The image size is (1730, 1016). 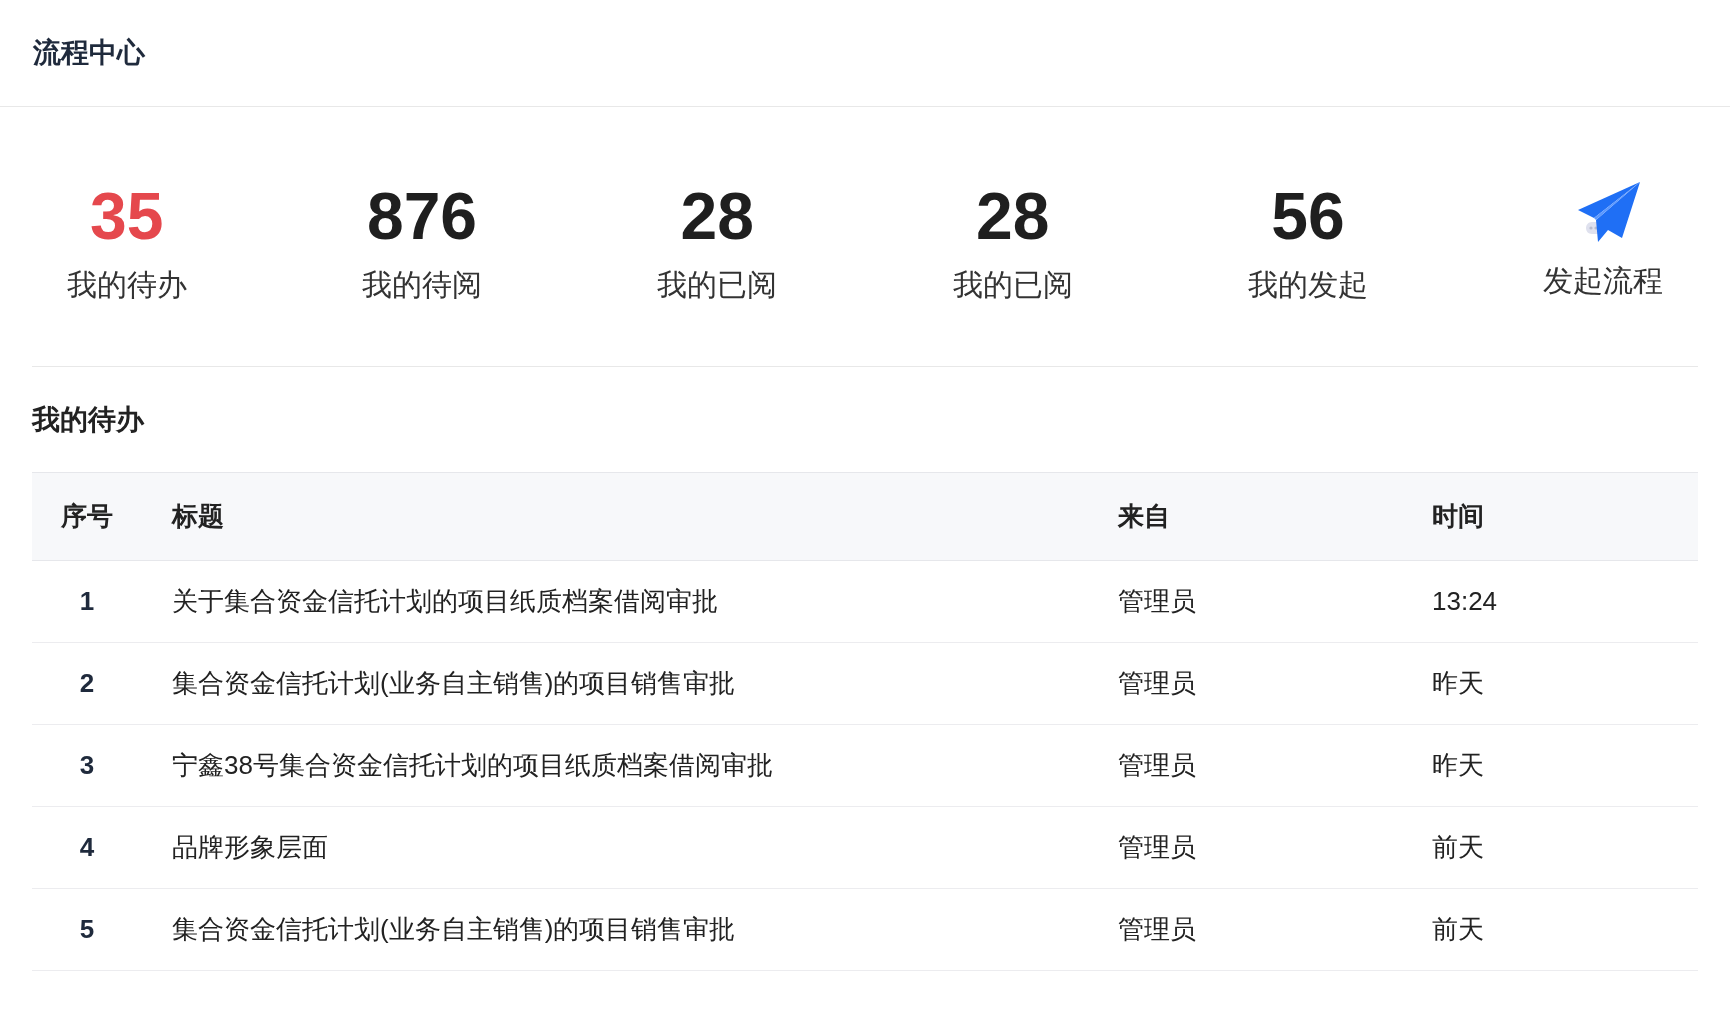 What do you see at coordinates (87, 929) in the screenshot?
I see `table-cell: 5` at bounding box center [87, 929].